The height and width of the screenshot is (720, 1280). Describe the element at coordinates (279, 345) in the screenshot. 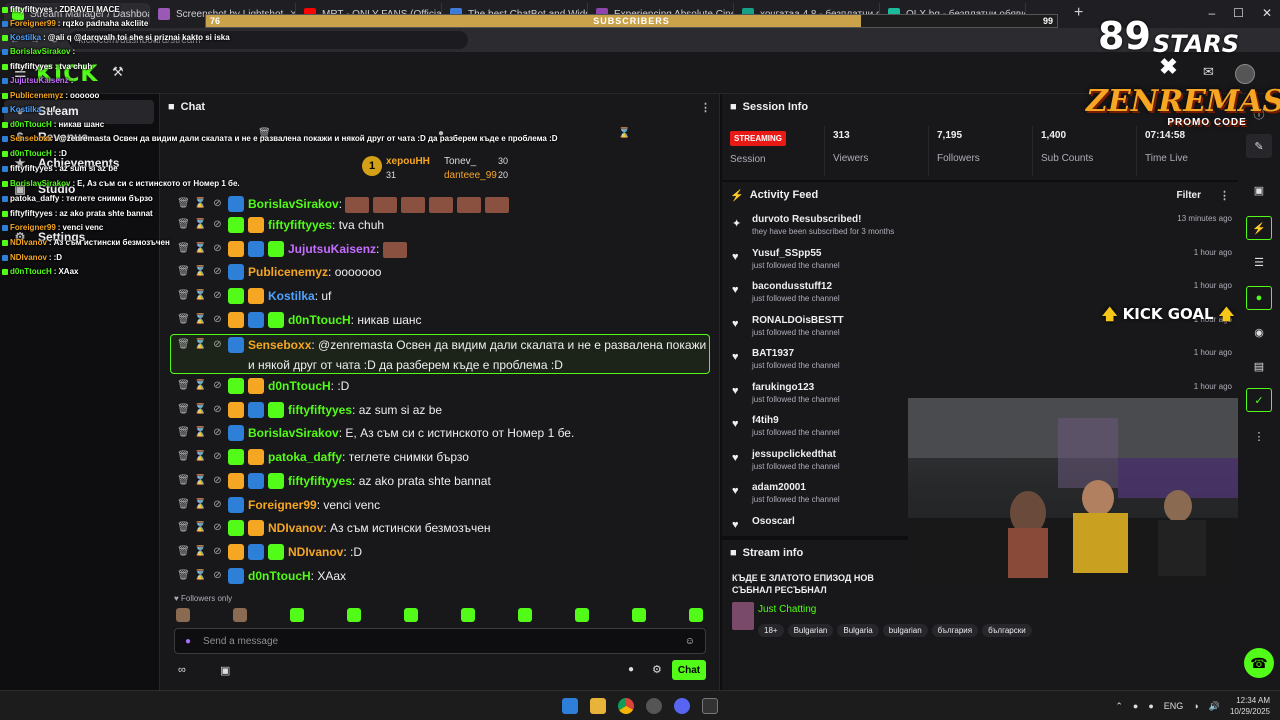

I see `chat-username: Senseboxx` at that location.